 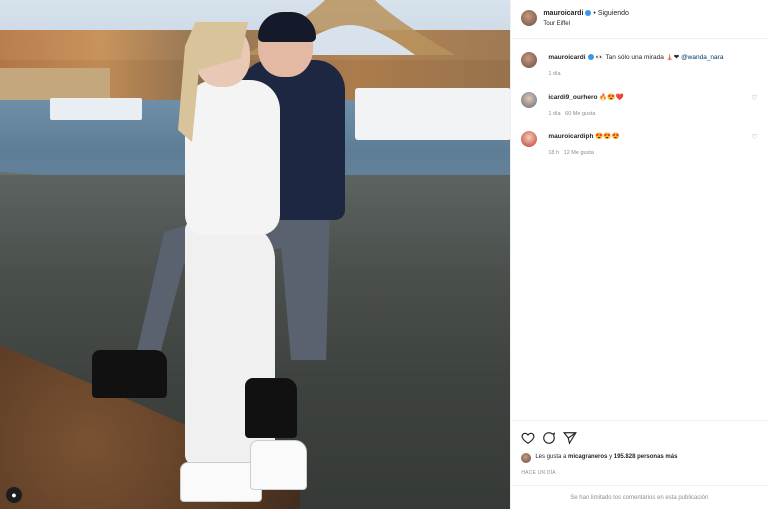 I want to click on likes-user: micagraneros, so click(x=587, y=457).